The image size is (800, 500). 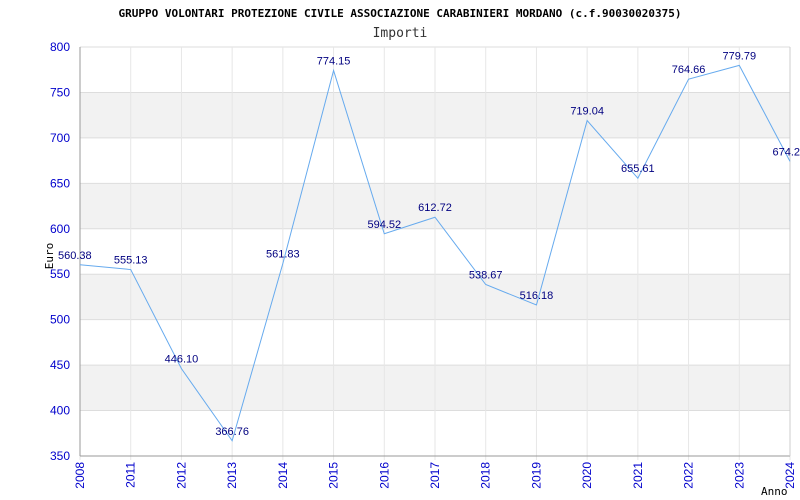 I want to click on x-tick-label: 2021, so click(x=638, y=475).